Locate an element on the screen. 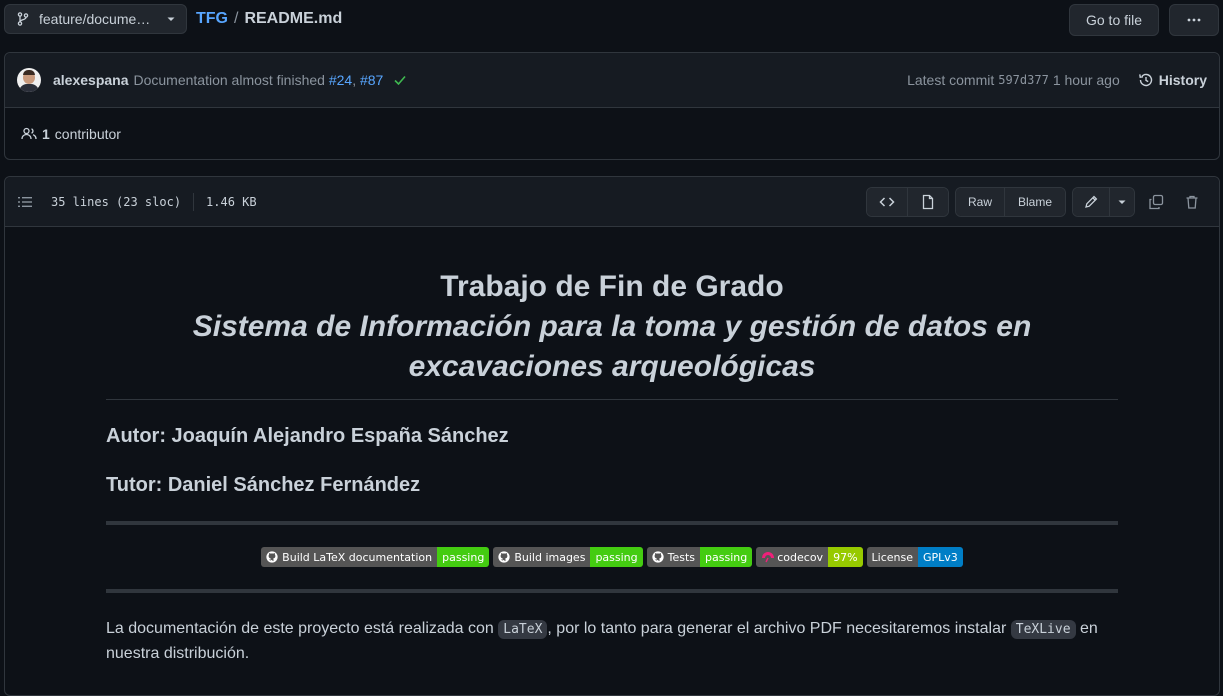 Image resolution: width=1223 pixels, height=696 pixels. pencil-icon is located at coordinates (1091, 202).